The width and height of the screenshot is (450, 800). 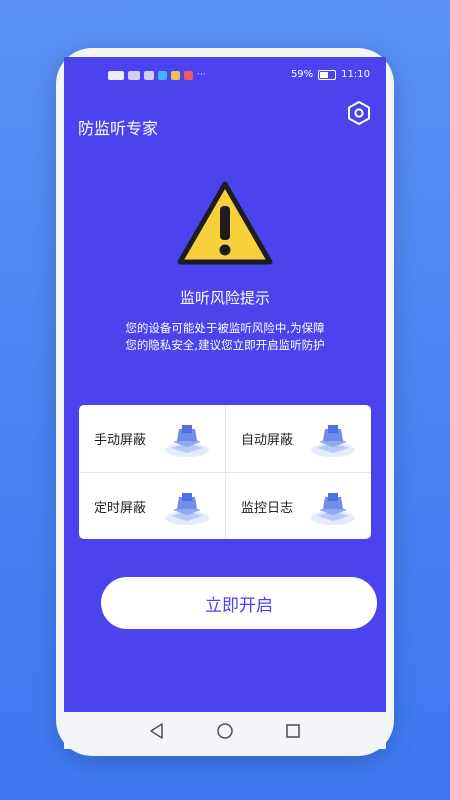 What do you see at coordinates (157, 731) in the screenshot?
I see `back-triangle-icon` at bounding box center [157, 731].